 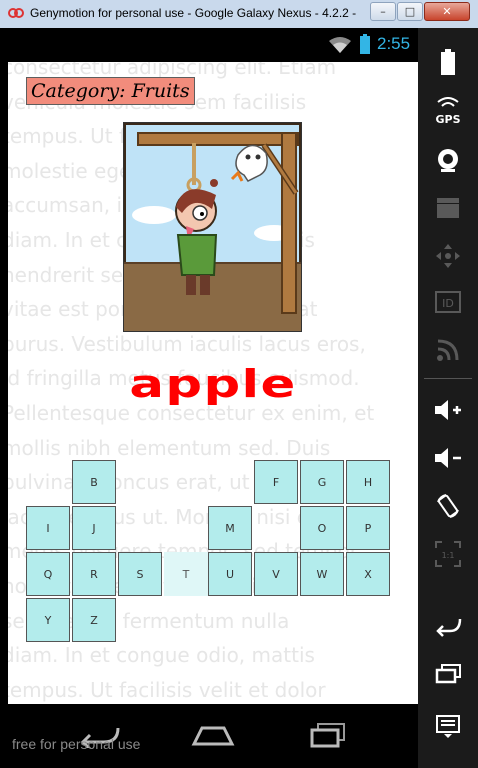 I want to click on key-r: R, so click(x=94, y=574).